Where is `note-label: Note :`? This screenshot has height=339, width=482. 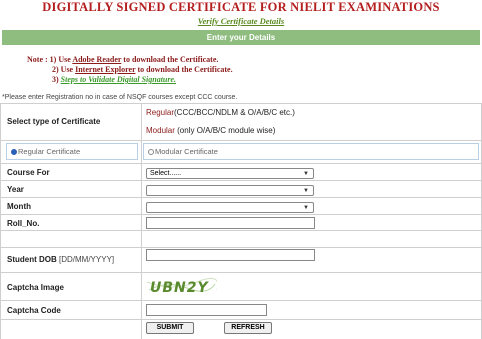
note-label: Note : is located at coordinates (37, 59).